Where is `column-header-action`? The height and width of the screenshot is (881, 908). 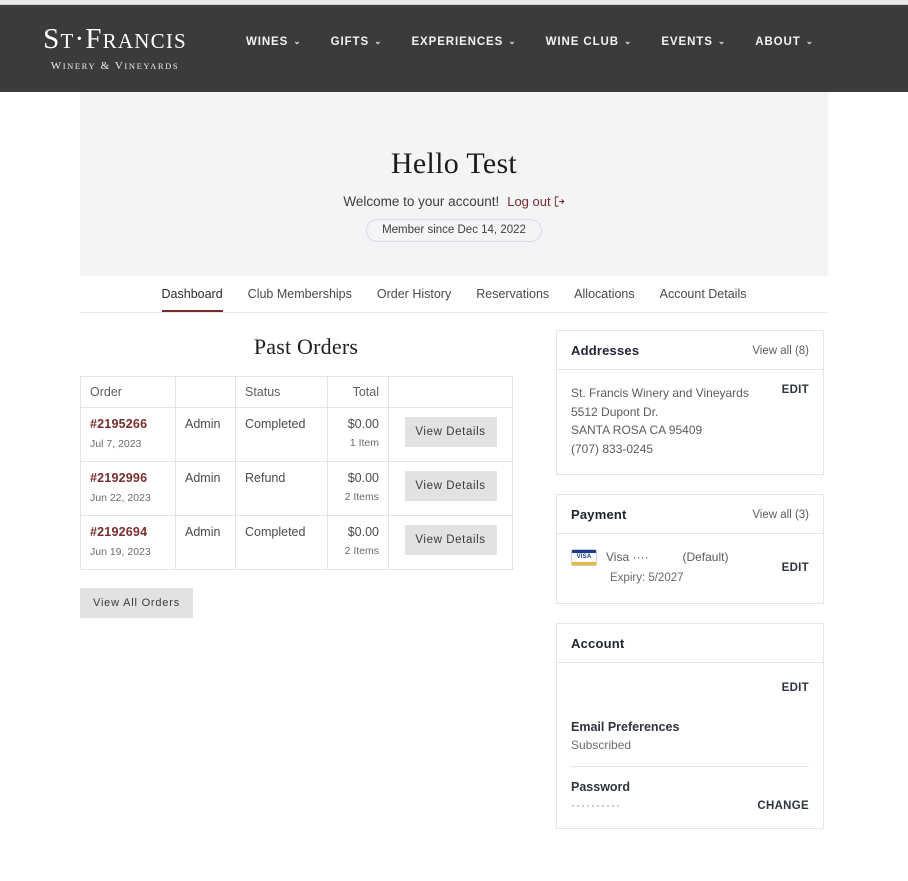 column-header-action is located at coordinates (450, 392).